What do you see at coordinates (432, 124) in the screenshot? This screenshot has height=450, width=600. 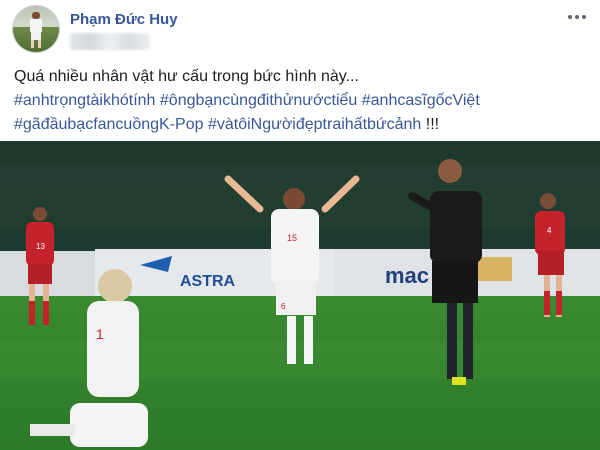 I see `exclamation-text: !!!` at bounding box center [432, 124].